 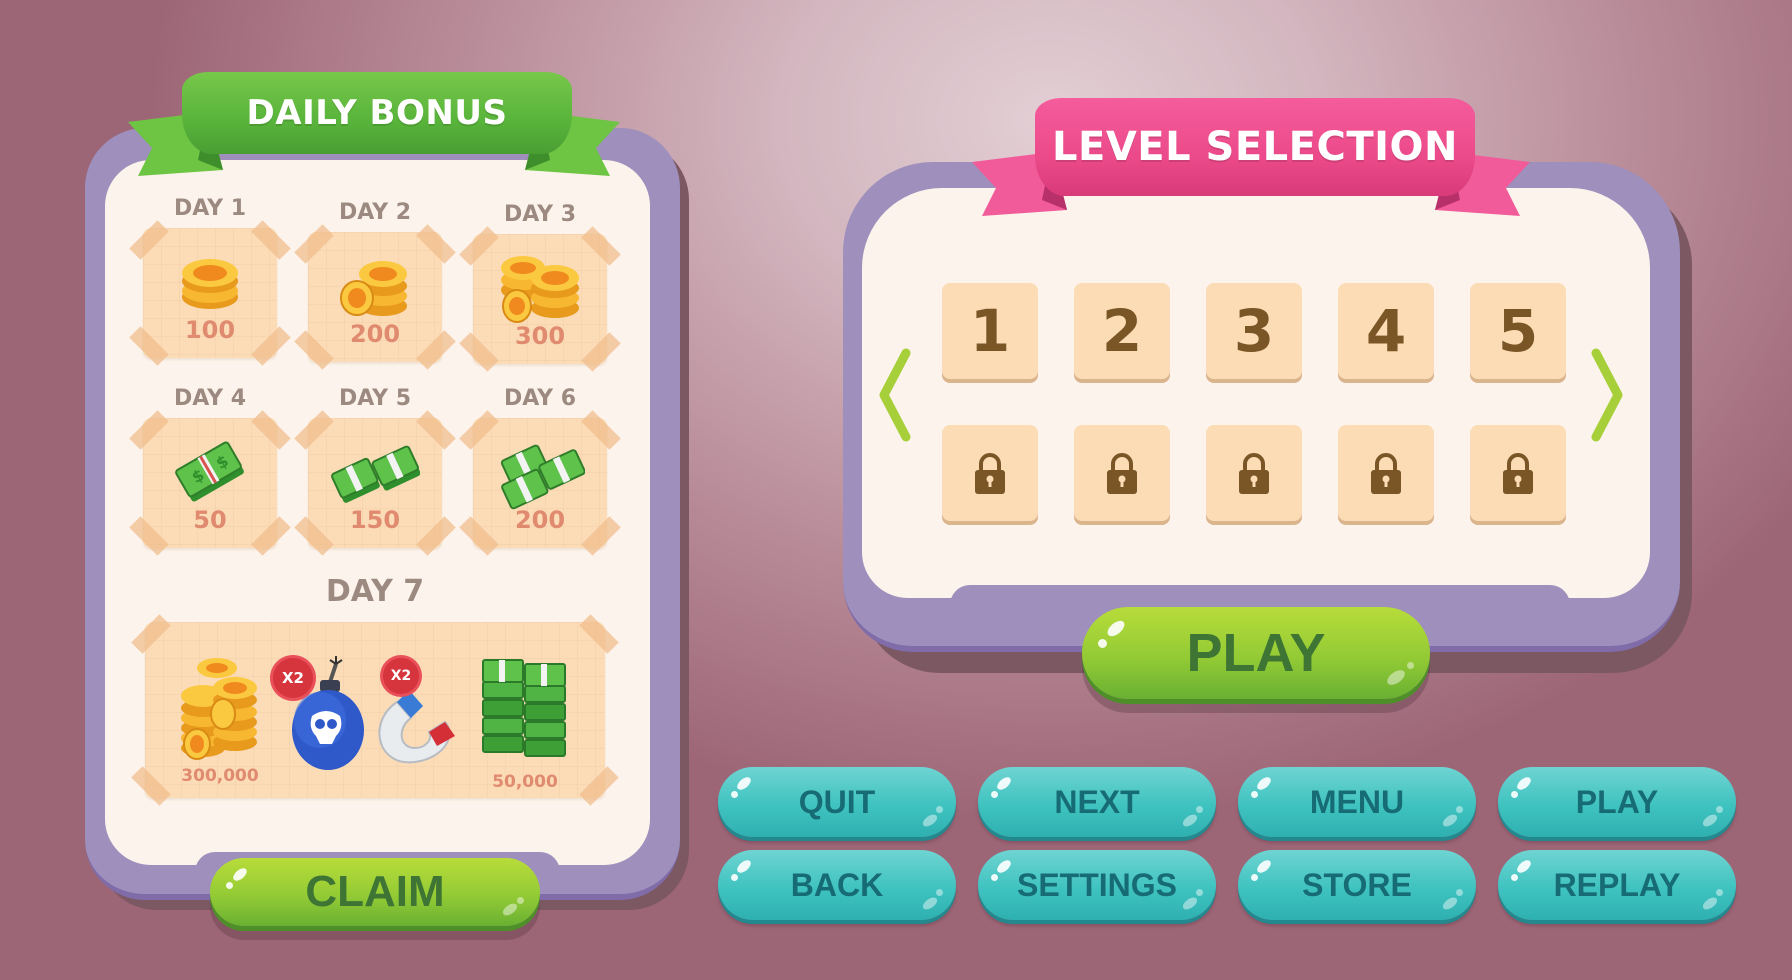 What do you see at coordinates (1255, 147) in the screenshot?
I see `level-selection-title: LEVEL SELECTION` at bounding box center [1255, 147].